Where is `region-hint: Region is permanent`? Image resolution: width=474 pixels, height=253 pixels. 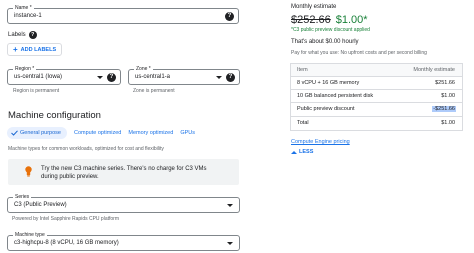 region-hint: Region is permanent is located at coordinates (36, 91).